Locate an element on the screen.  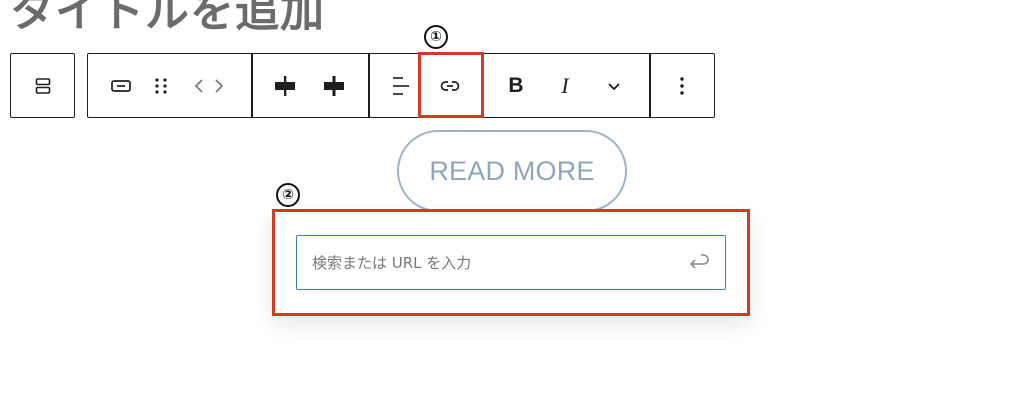
more-rich-text-button is located at coordinates (614, 86).